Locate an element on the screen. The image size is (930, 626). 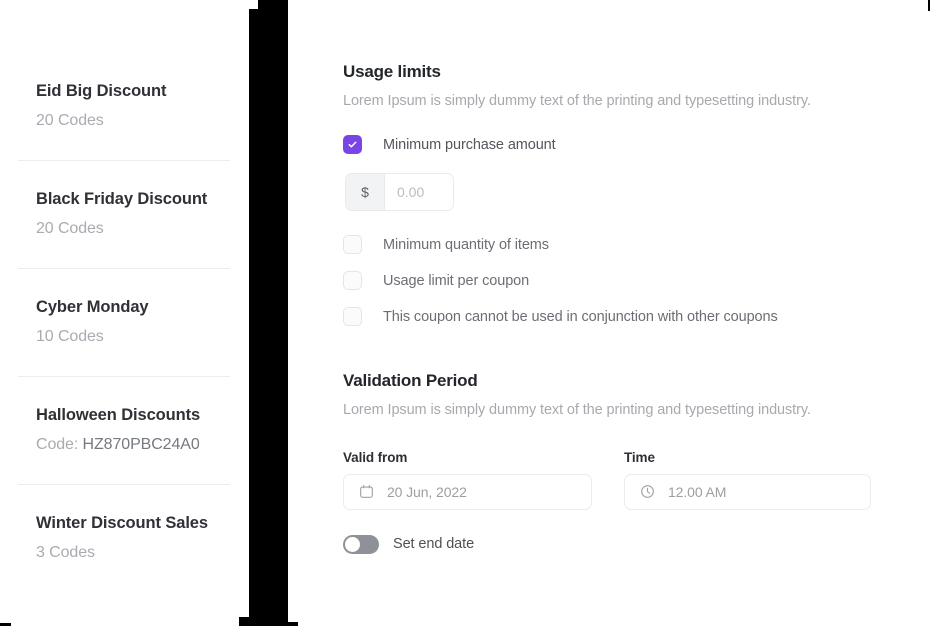
usage-limits-title: Usage limits is located at coordinates (392, 71).